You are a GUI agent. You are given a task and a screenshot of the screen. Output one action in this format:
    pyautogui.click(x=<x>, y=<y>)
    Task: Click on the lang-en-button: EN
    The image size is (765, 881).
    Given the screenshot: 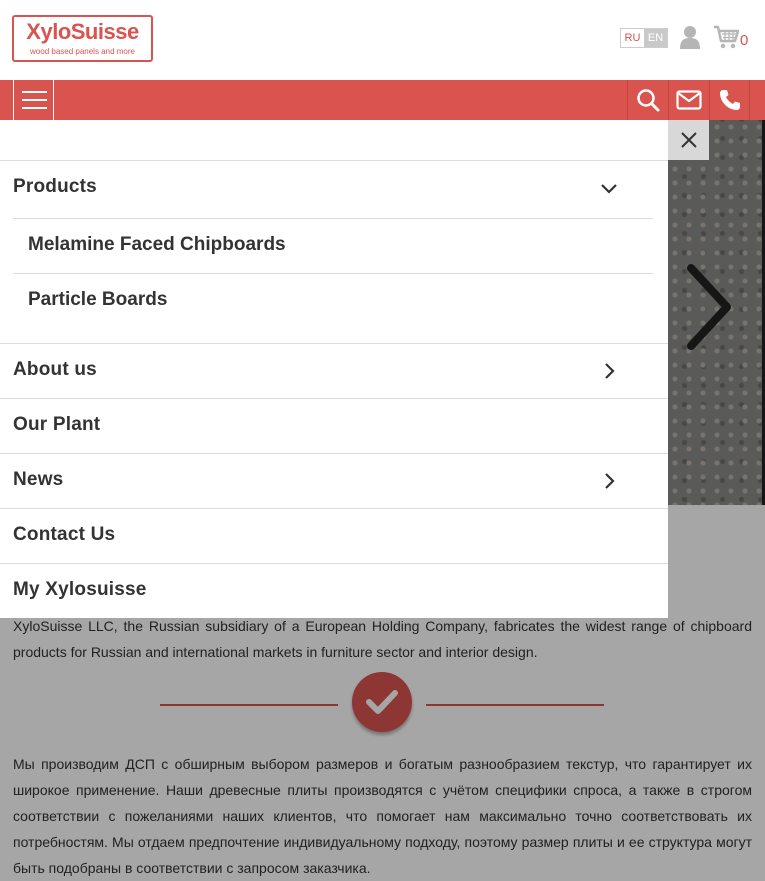 What is the action you would take?
    pyautogui.click(x=655, y=38)
    